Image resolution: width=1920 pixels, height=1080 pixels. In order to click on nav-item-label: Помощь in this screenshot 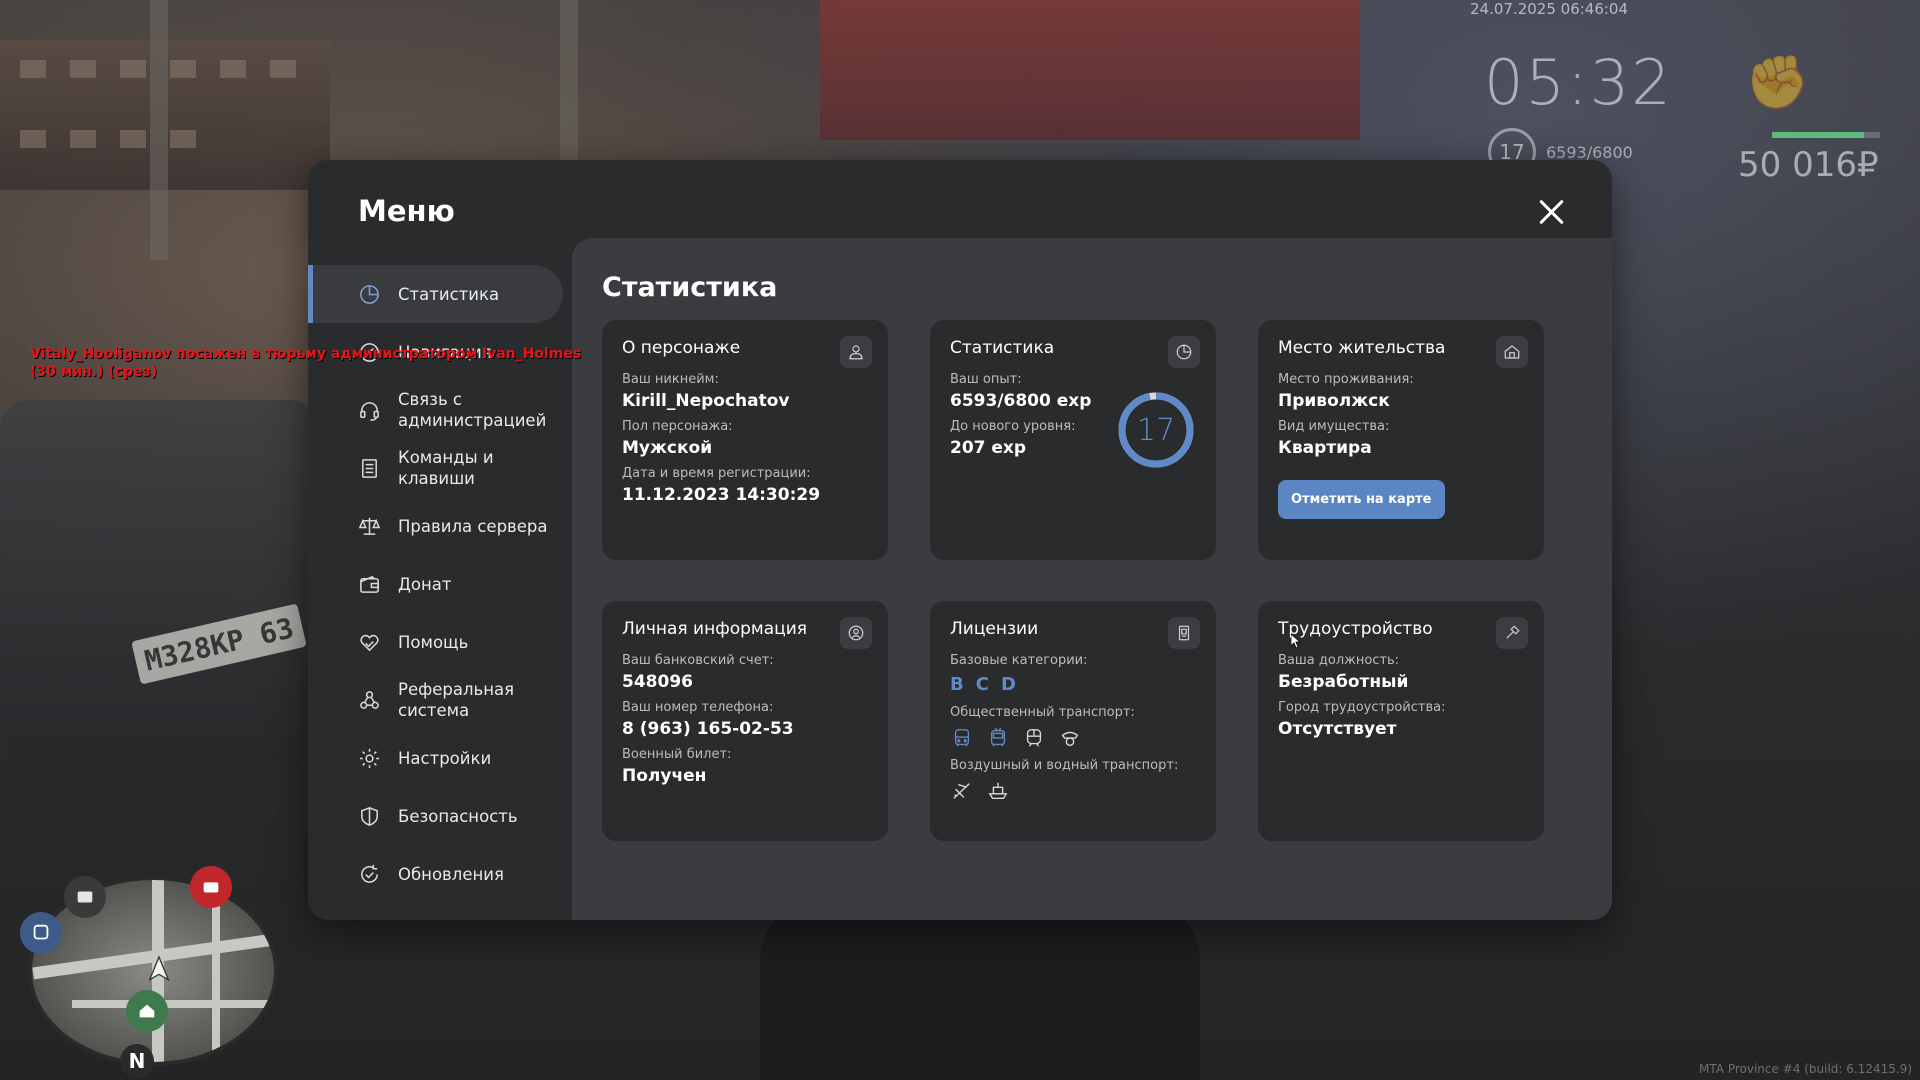, I will do `click(433, 642)`.